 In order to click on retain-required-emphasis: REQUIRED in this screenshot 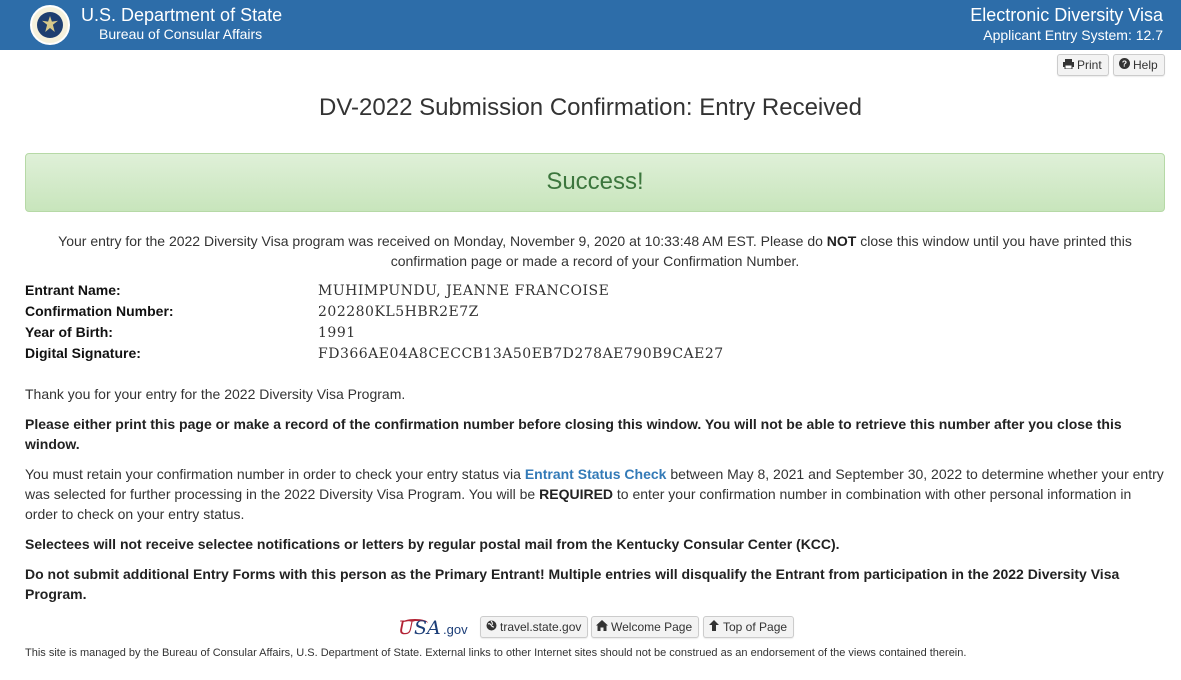, I will do `click(576, 494)`.